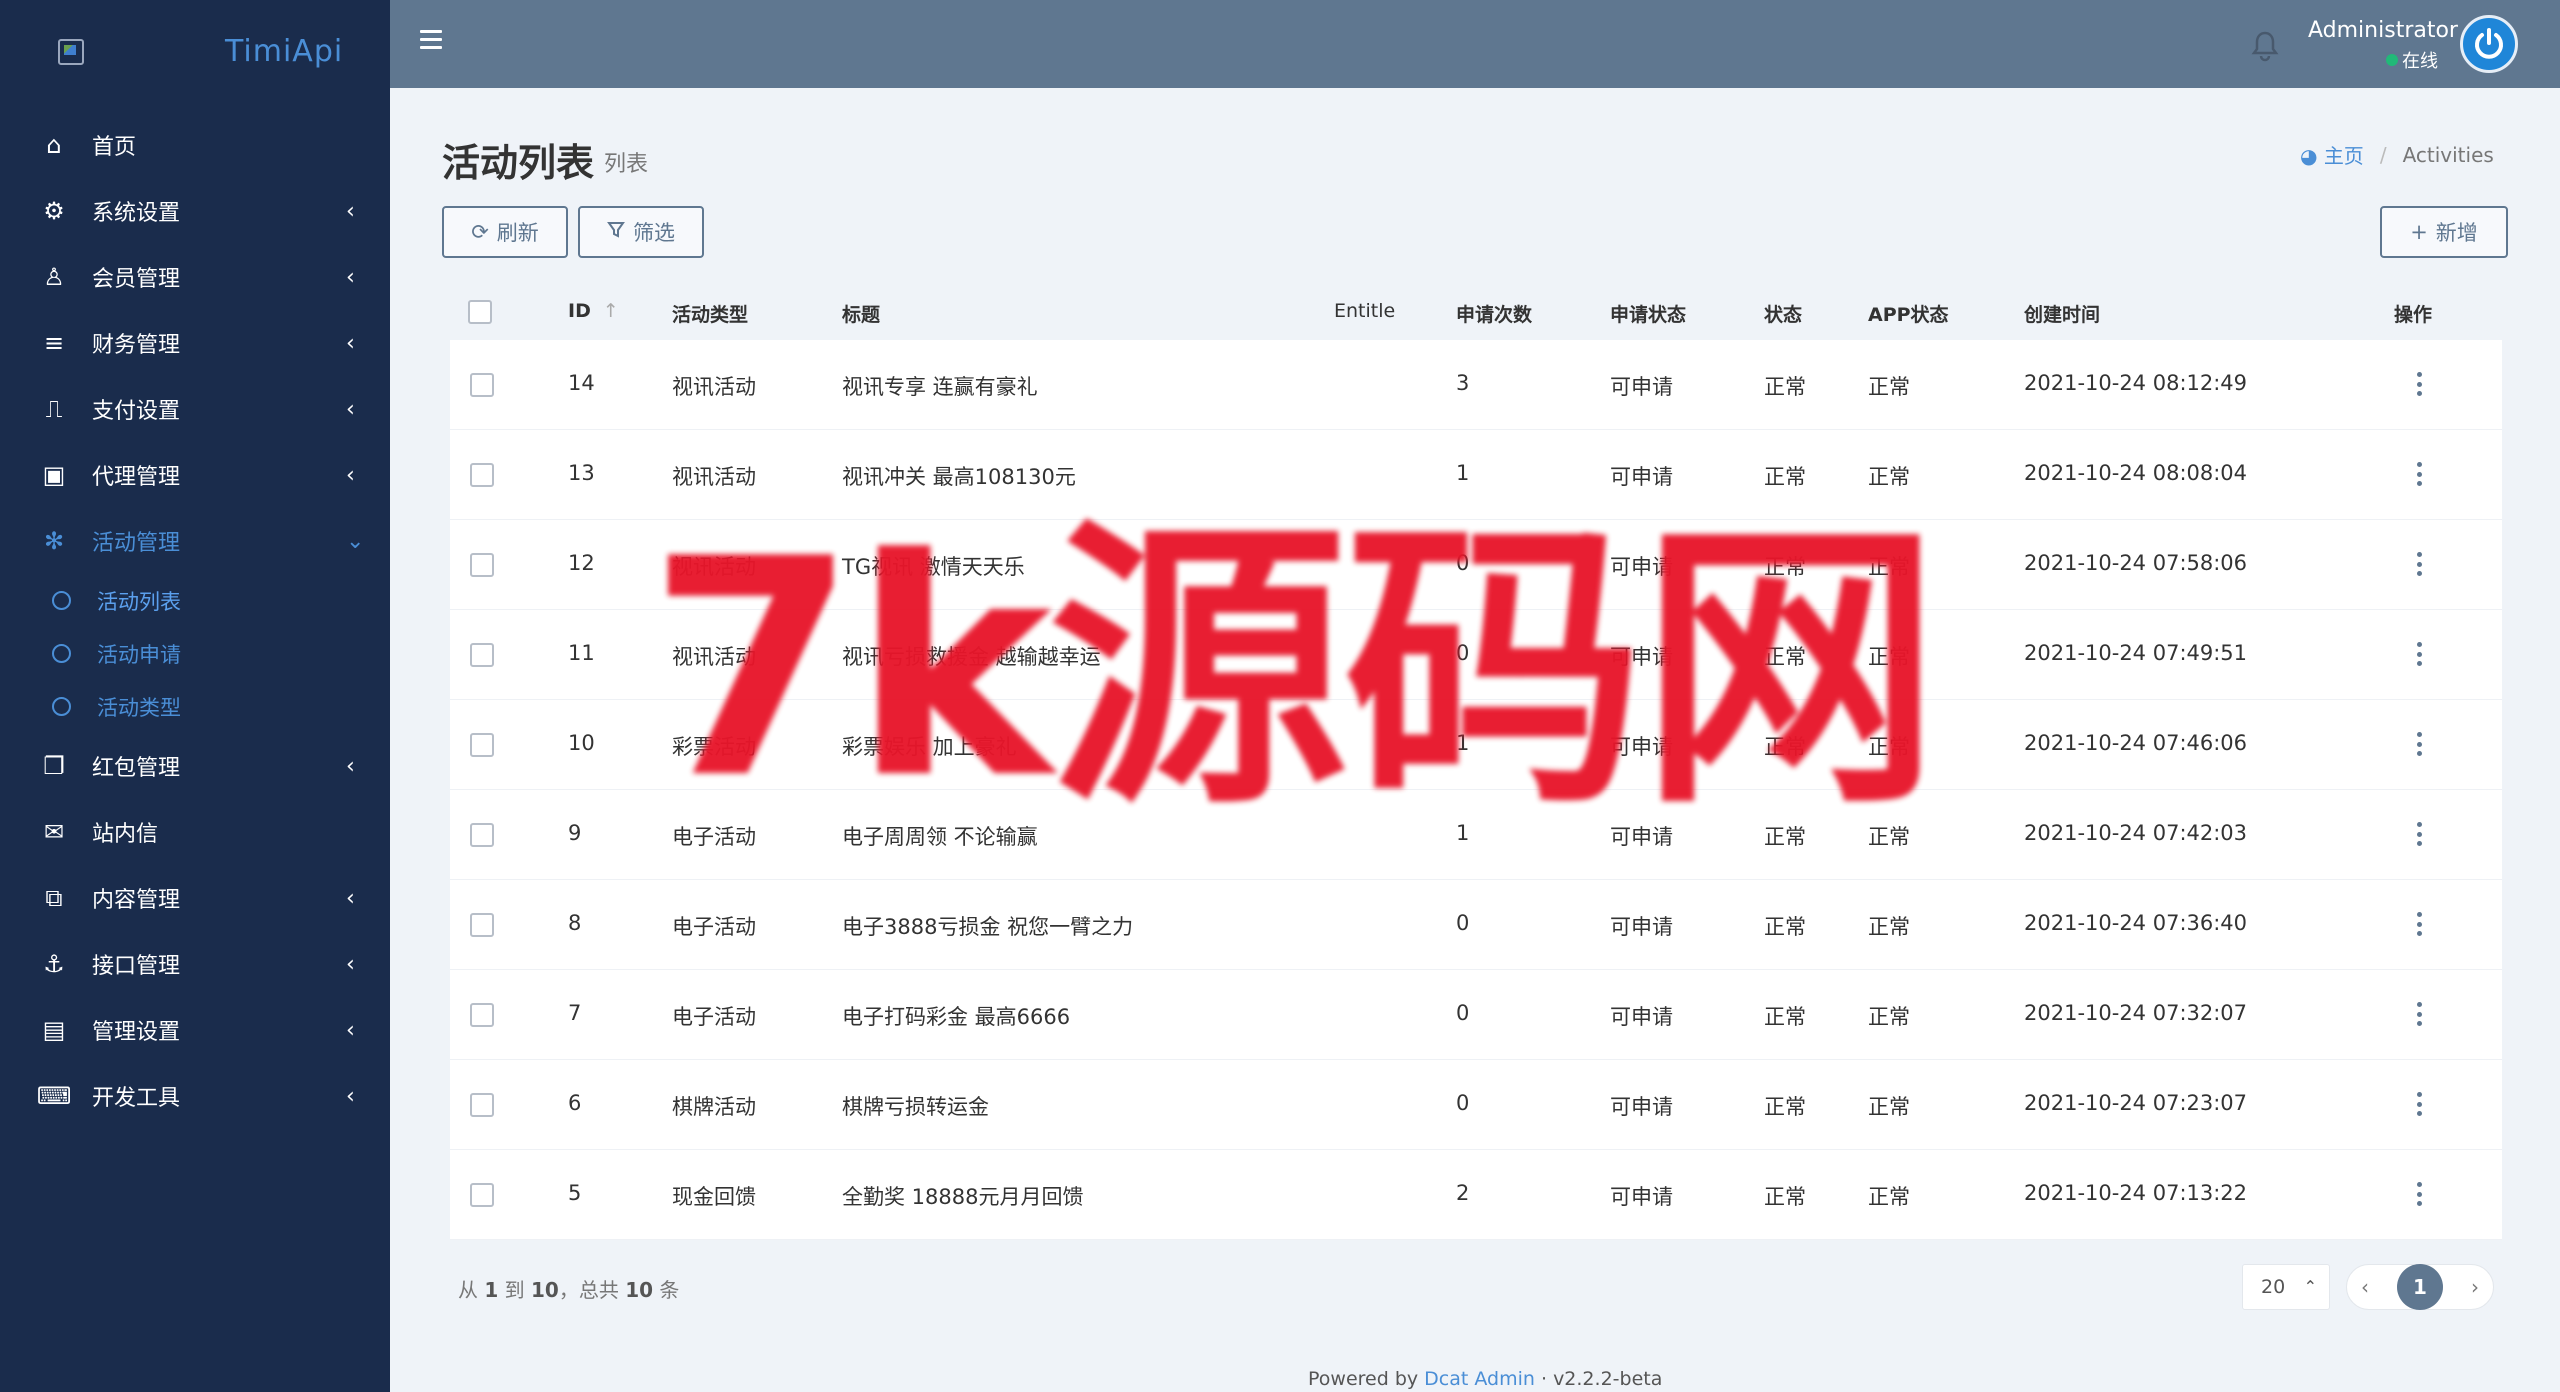  I want to click on plus-icon: +, so click(2419, 232).